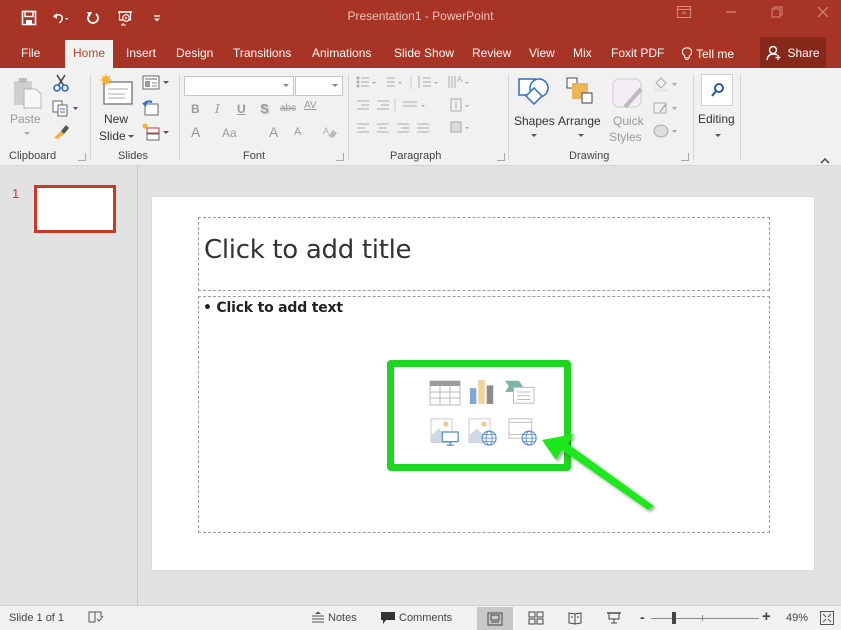 This screenshot has width=841, height=630. I want to click on tell-me-search: Tell me, so click(708, 54).